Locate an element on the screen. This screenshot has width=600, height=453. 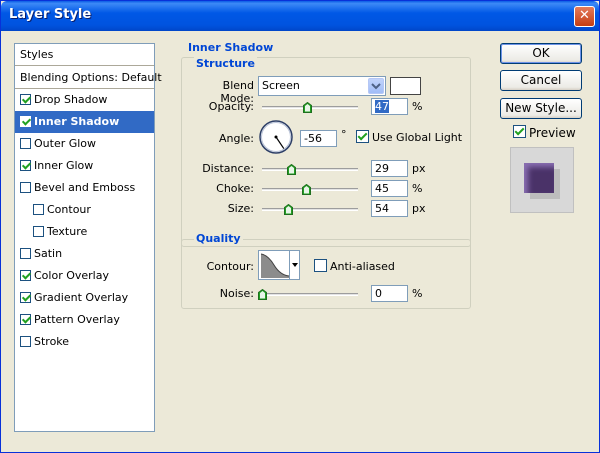
choke-input: 45 is located at coordinates (389, 188).